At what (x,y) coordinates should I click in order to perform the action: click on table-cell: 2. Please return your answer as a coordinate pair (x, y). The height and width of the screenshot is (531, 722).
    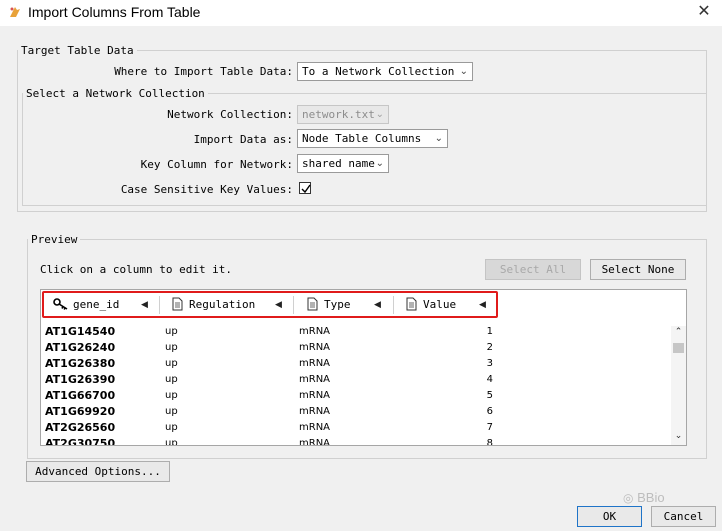
    Looking at the image, I should click on (489, 347).